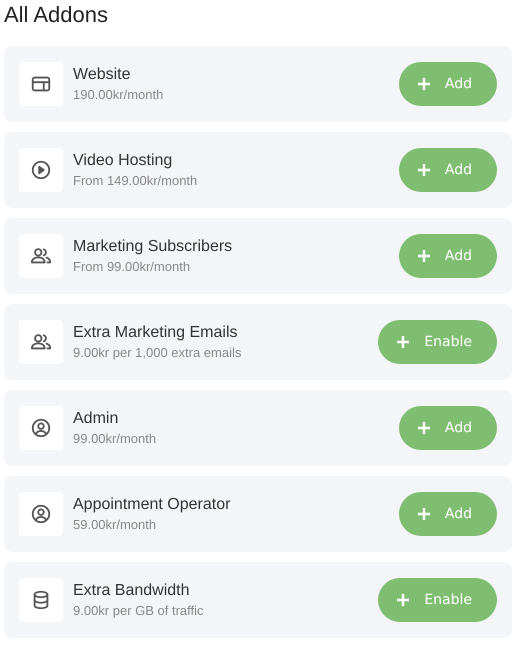 The image size is (520, 646). I want to click on addon-price: 9.00kr per 1,000 extra emails, so click(157, 352).